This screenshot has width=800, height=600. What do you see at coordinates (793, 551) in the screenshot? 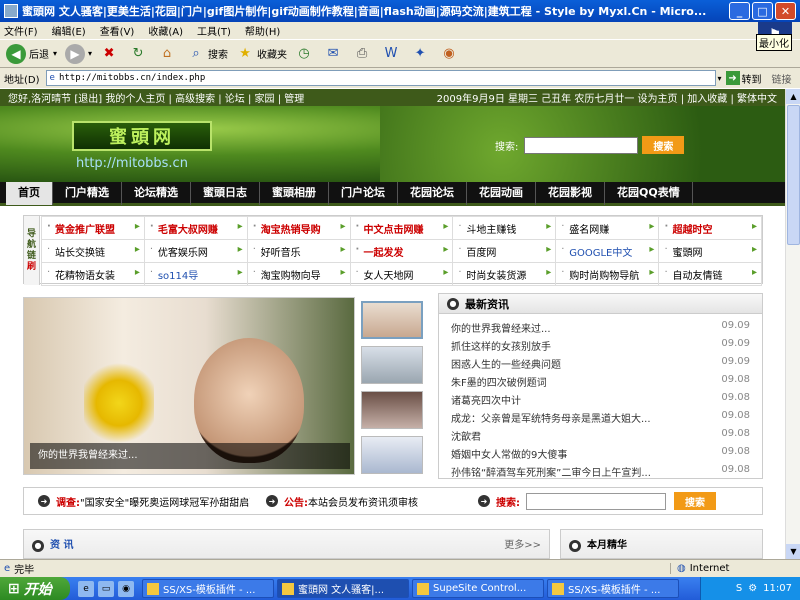
I see `scroll-down-icon: ▼` at bounding box center [793, 551].